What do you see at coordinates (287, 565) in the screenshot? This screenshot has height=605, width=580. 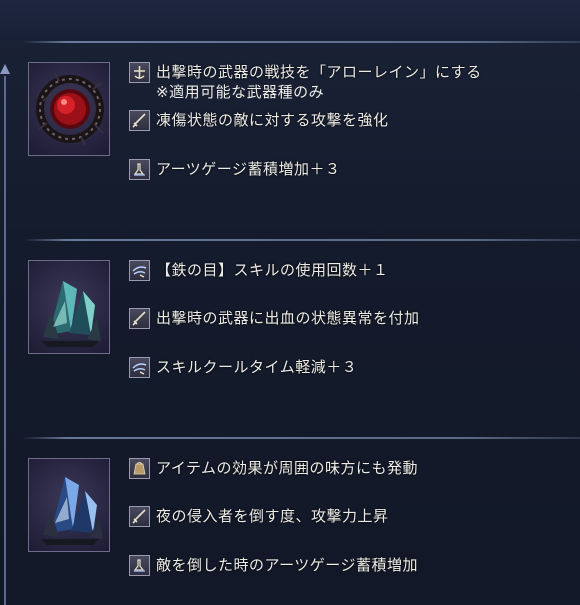 I see `effect-text: 敵を倒した時のアーツゲージ蓄積増加` at bounding box center [287, 565].